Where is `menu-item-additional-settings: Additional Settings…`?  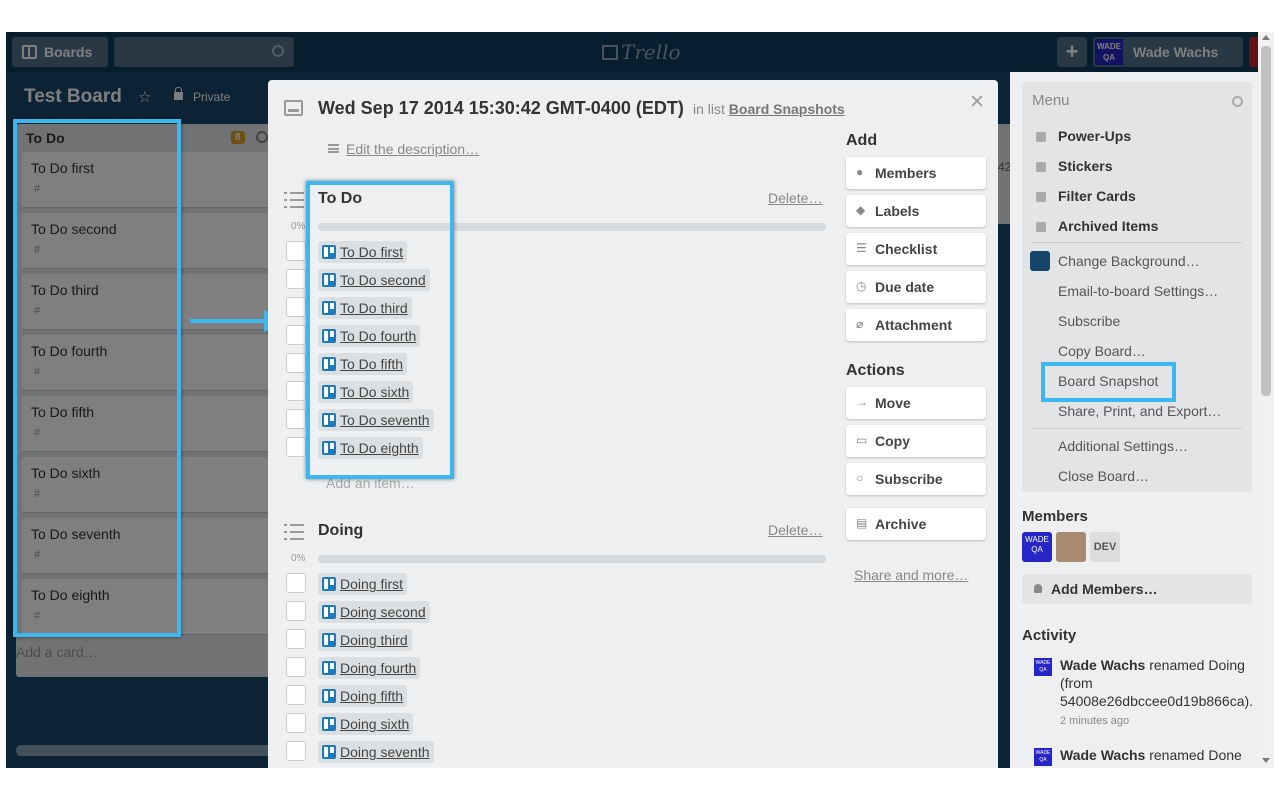
menu-item-additional-settings: Additional Settings… is located at coordinates (1123, 446).